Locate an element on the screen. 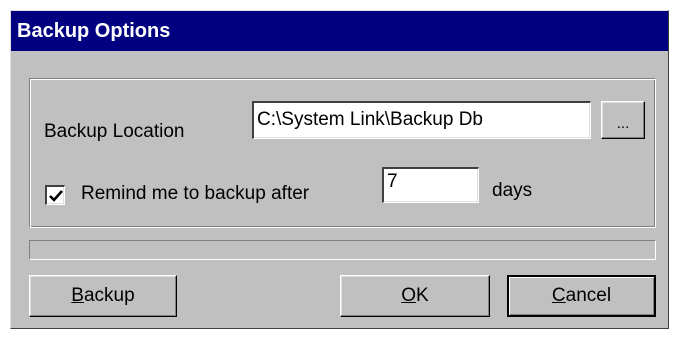  backup-location-label: Backup Location is located at coordinates (114, 131).